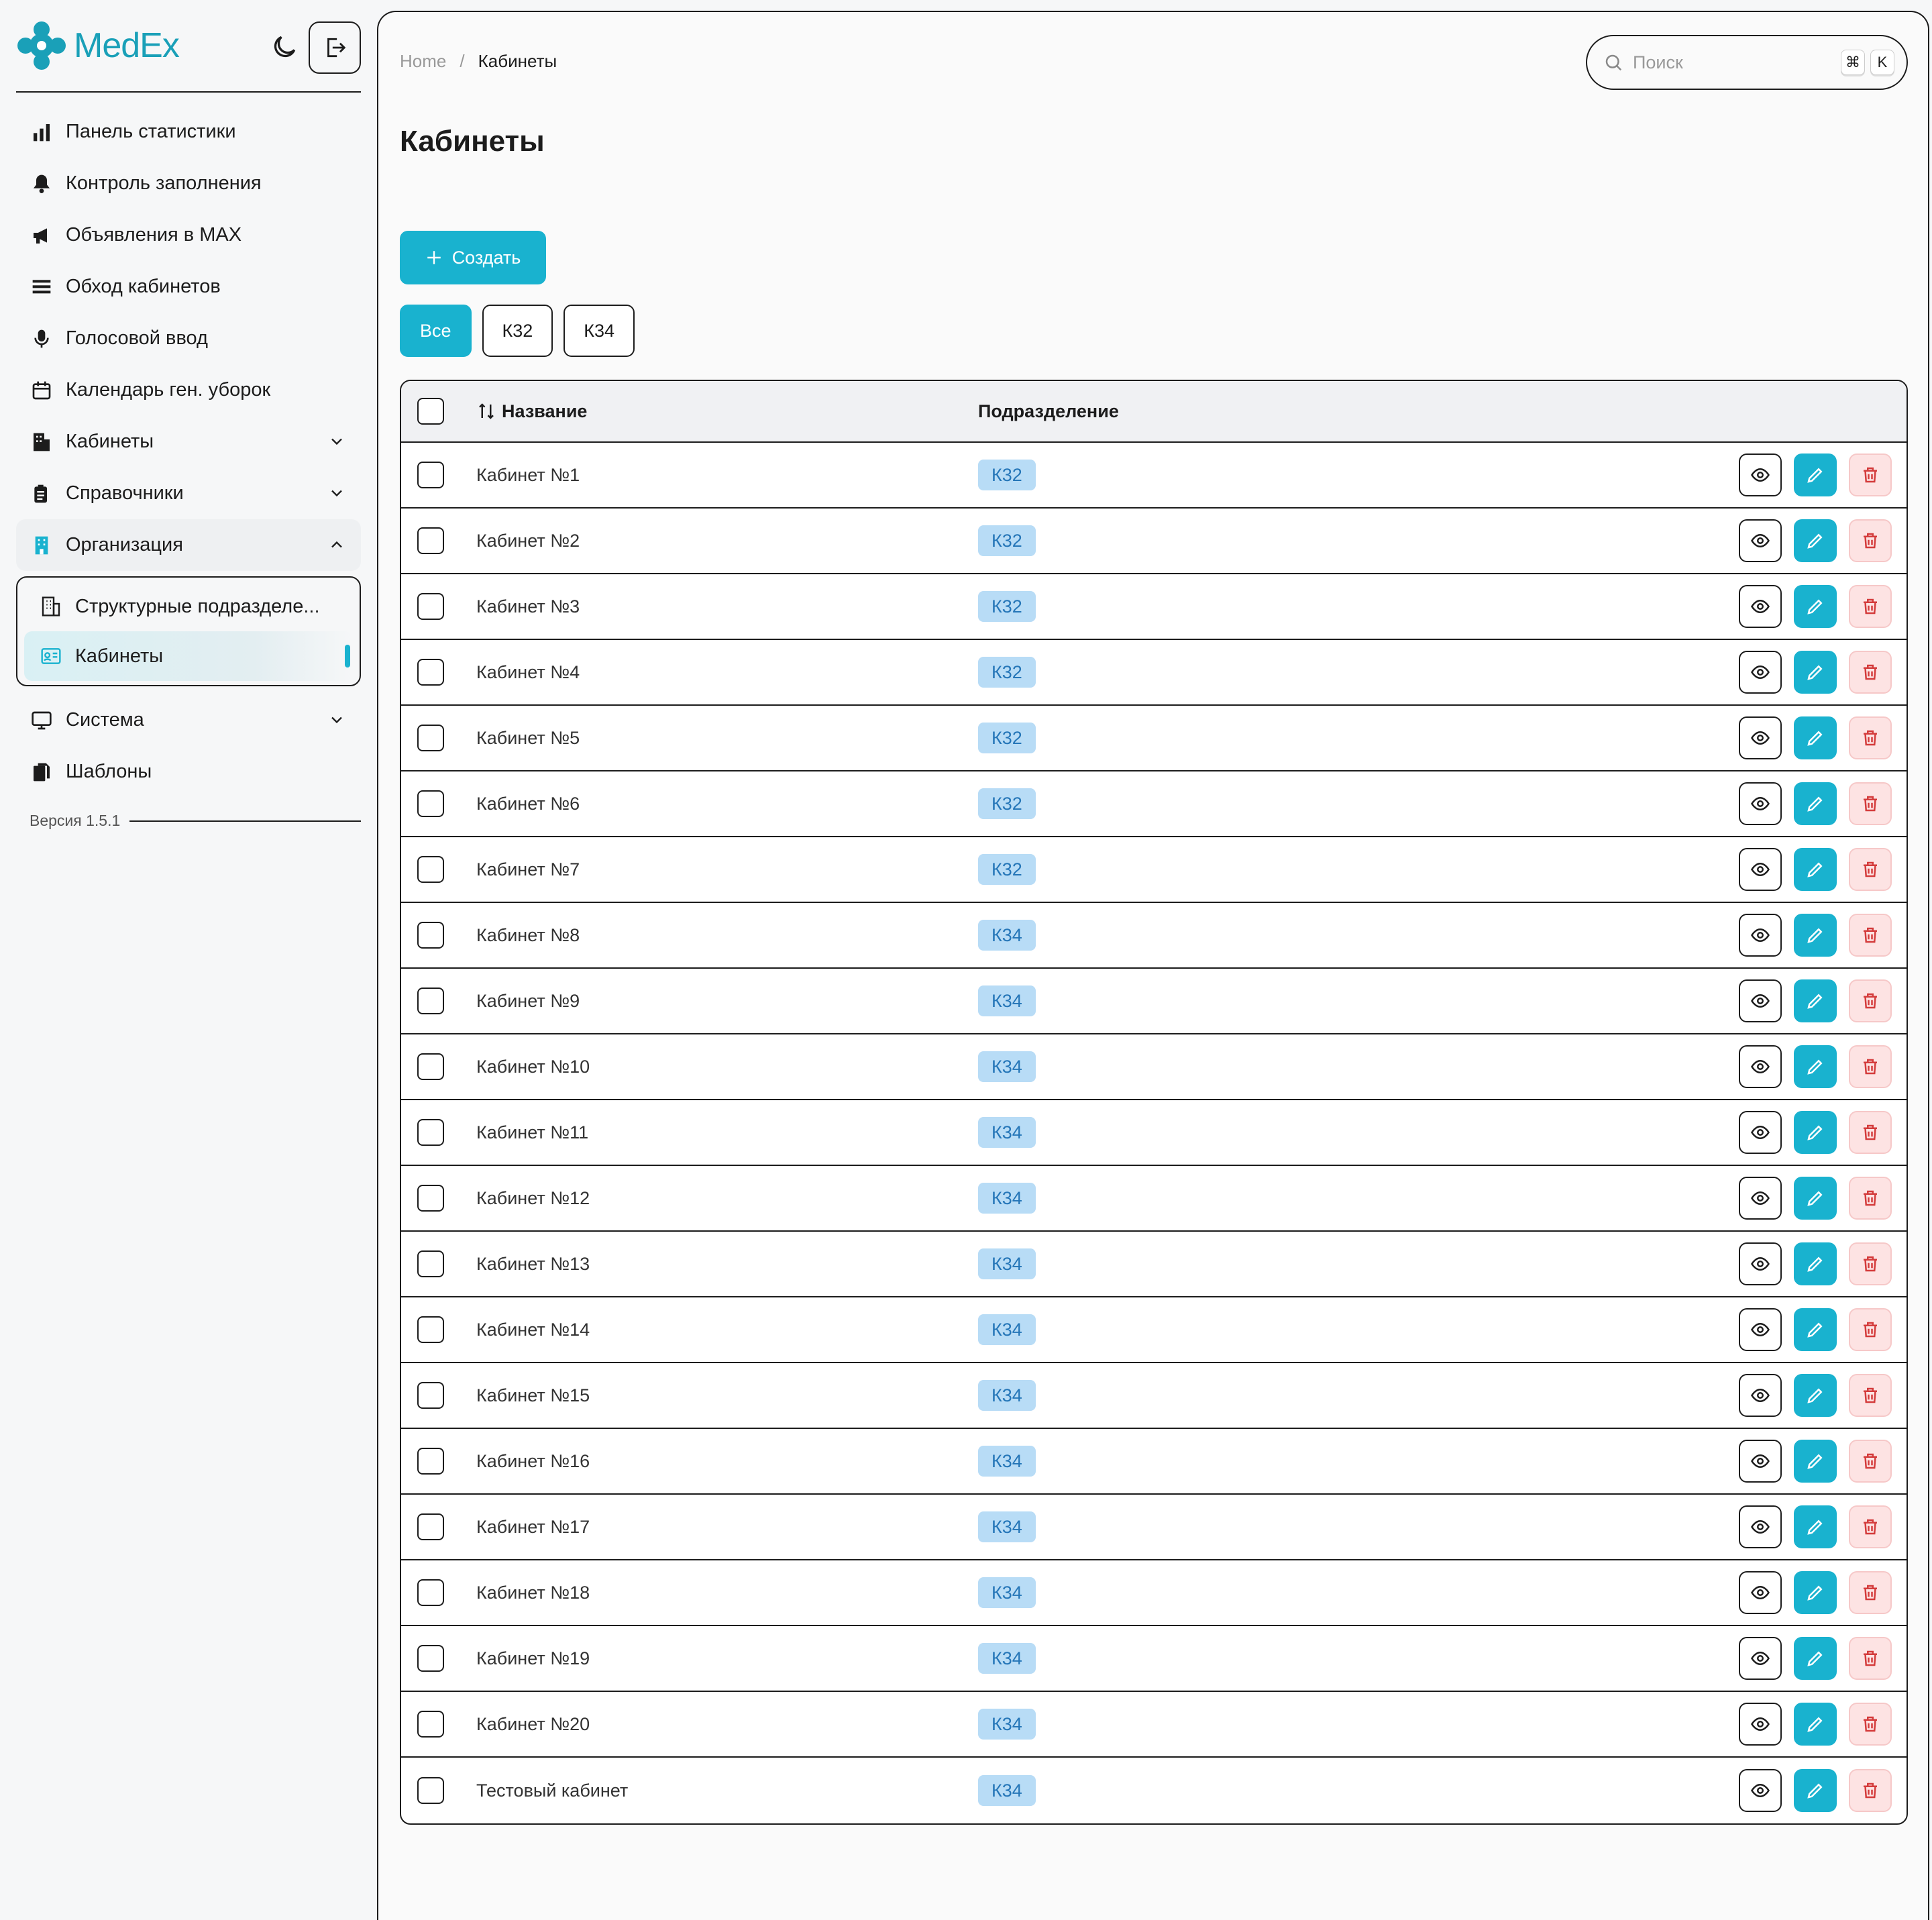 The image size is (1932, 1920). I want to click on sidebar-item-directories: Справочники, so click(188, 494).